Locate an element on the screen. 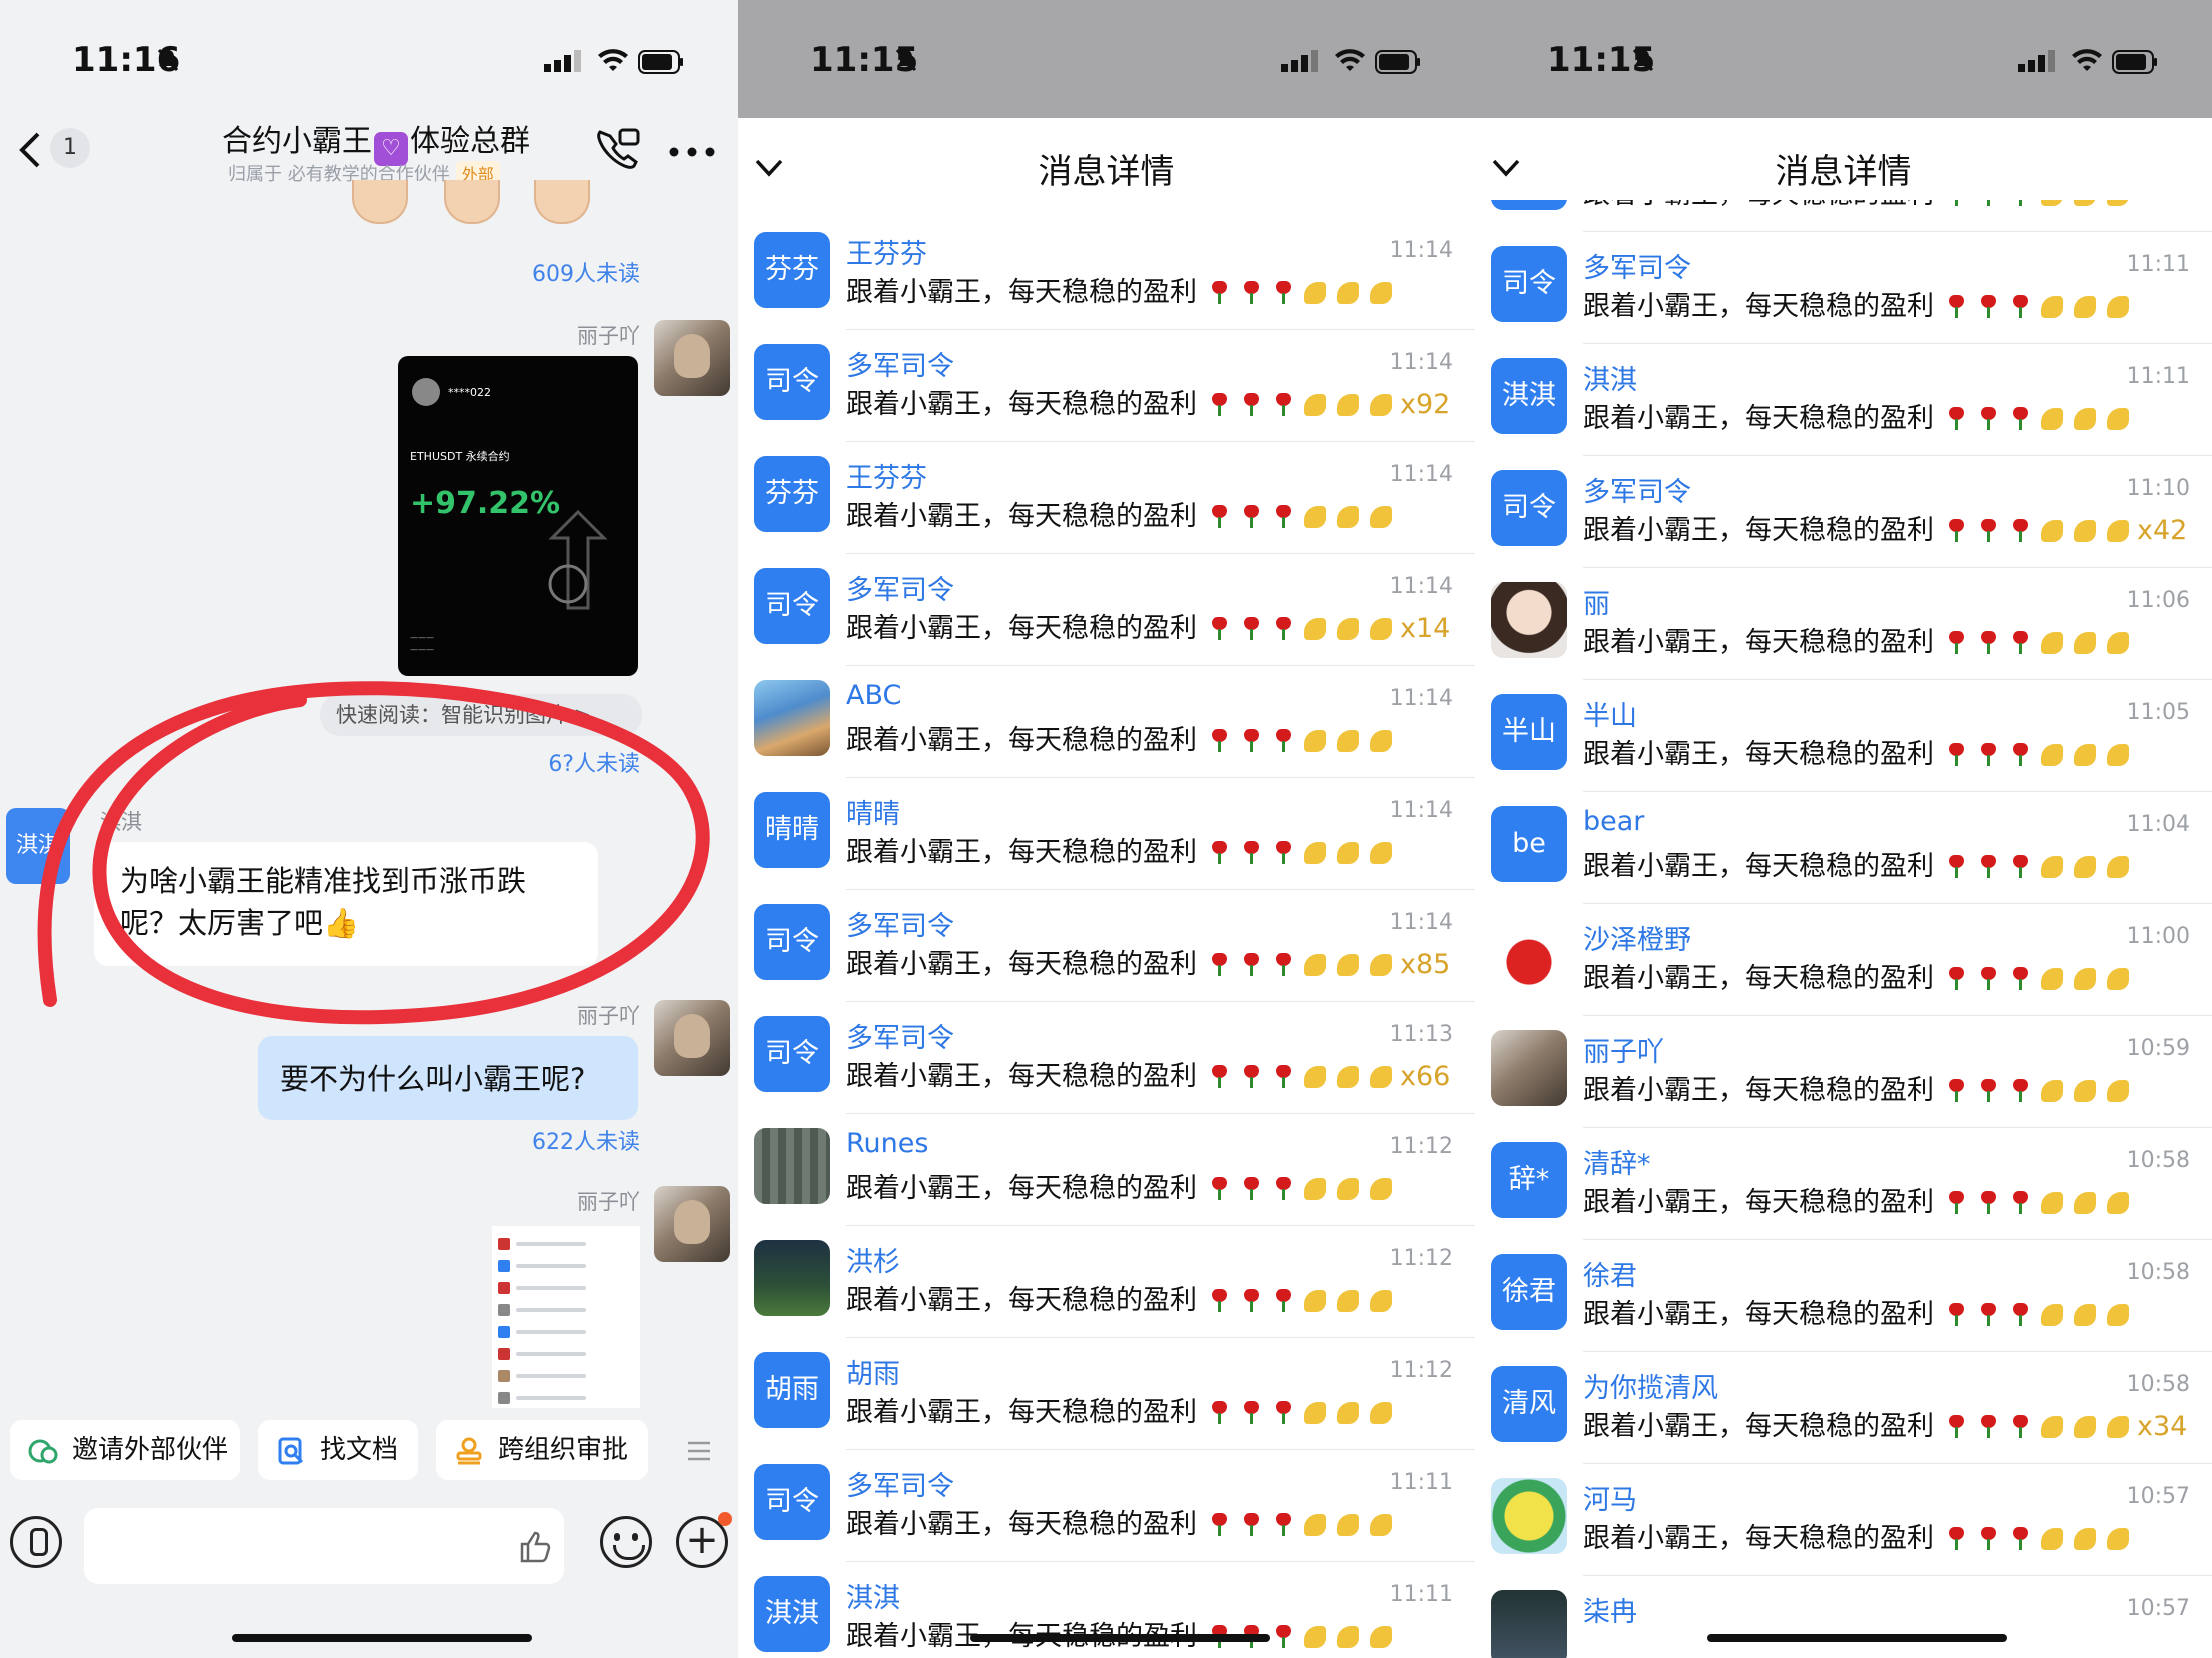 Image resolution: width=2212 pixels, height=1658 pixels. quick-read-link: 快速阅读：智能识别图片 > is located at coordinates (481, 715).